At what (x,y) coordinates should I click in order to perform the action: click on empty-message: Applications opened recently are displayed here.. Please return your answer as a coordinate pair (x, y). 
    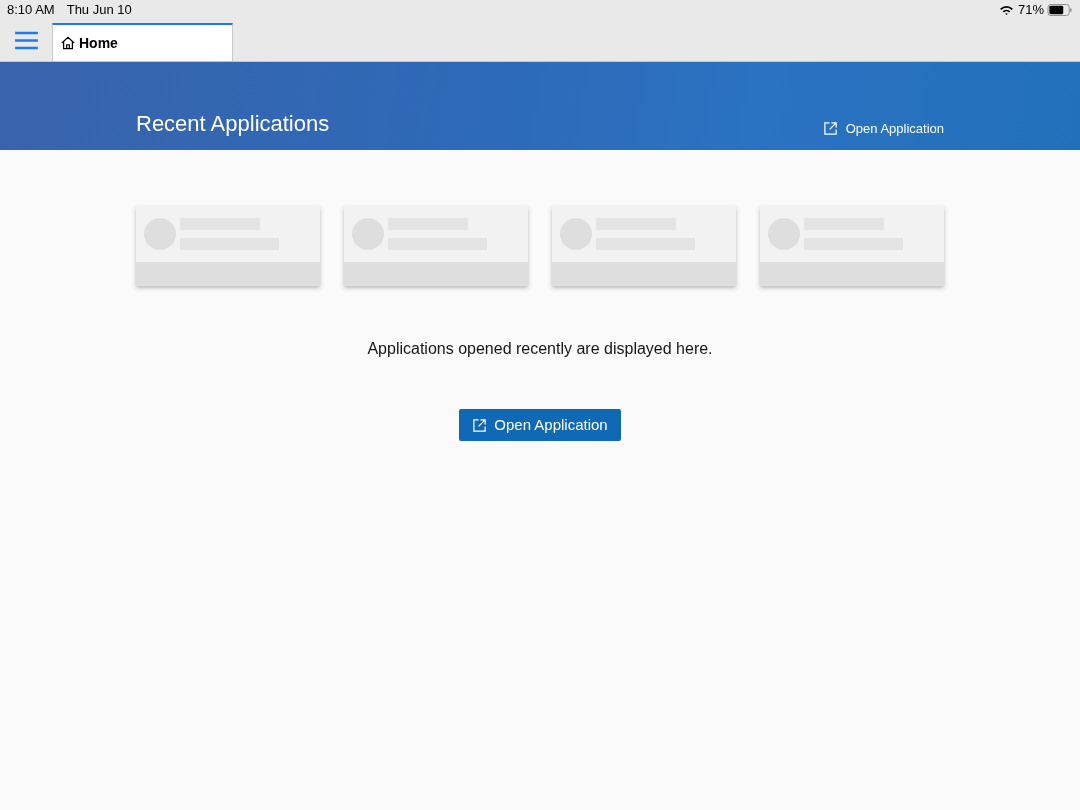
    Looking at the image, I should click on (540, 349).